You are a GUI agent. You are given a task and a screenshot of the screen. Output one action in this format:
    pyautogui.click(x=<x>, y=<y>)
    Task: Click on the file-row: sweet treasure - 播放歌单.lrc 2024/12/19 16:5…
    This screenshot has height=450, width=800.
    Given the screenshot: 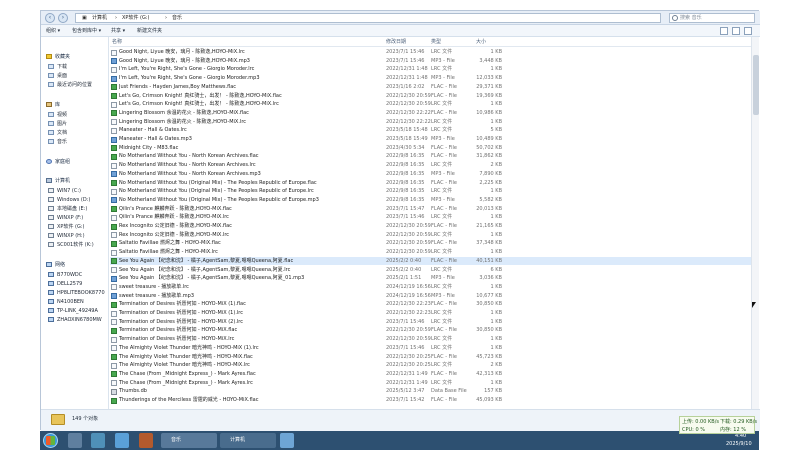 What is the action you would take?
    pyautogui.click(x=430, y=287)
    